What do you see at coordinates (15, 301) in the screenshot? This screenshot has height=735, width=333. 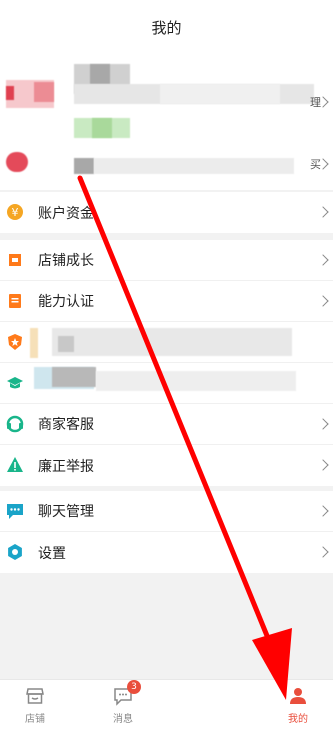 I see `certificate-icon` at bounding box center [15, 301].